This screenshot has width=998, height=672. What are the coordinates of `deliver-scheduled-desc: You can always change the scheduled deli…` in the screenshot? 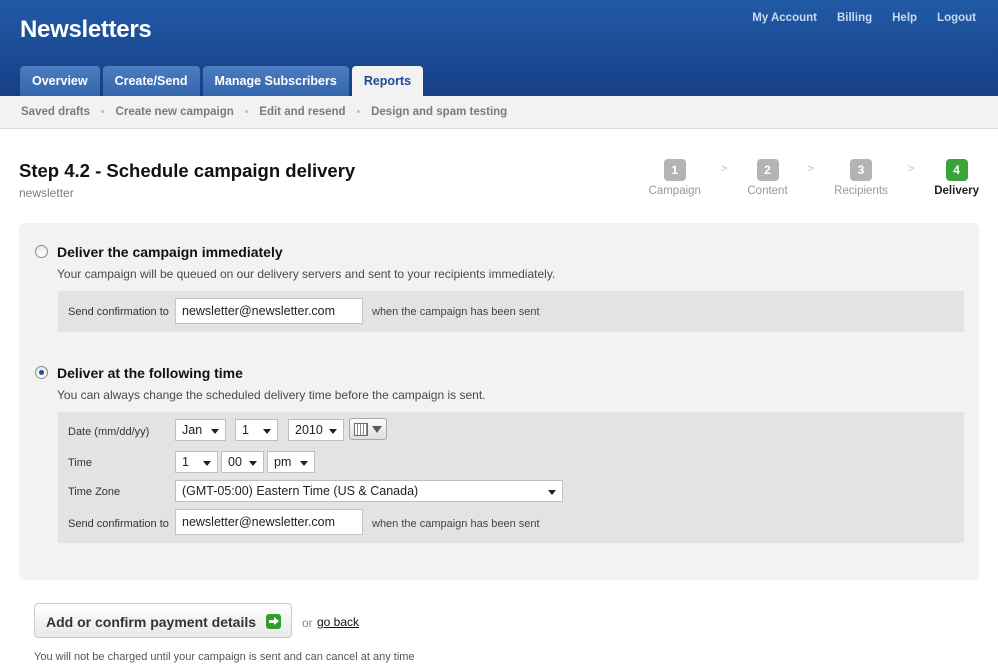 It's located at (271, 395).